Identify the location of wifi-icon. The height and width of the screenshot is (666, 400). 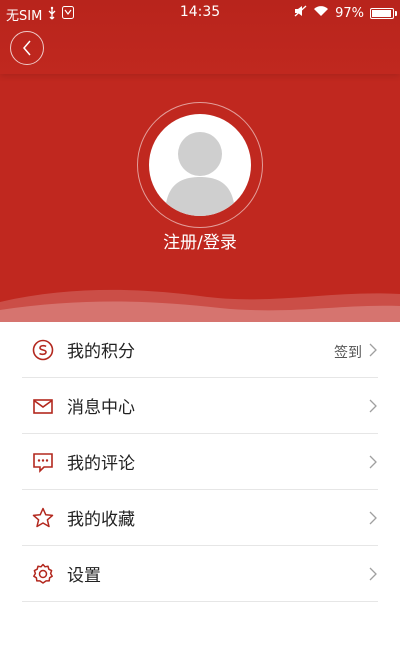
(321, 13).